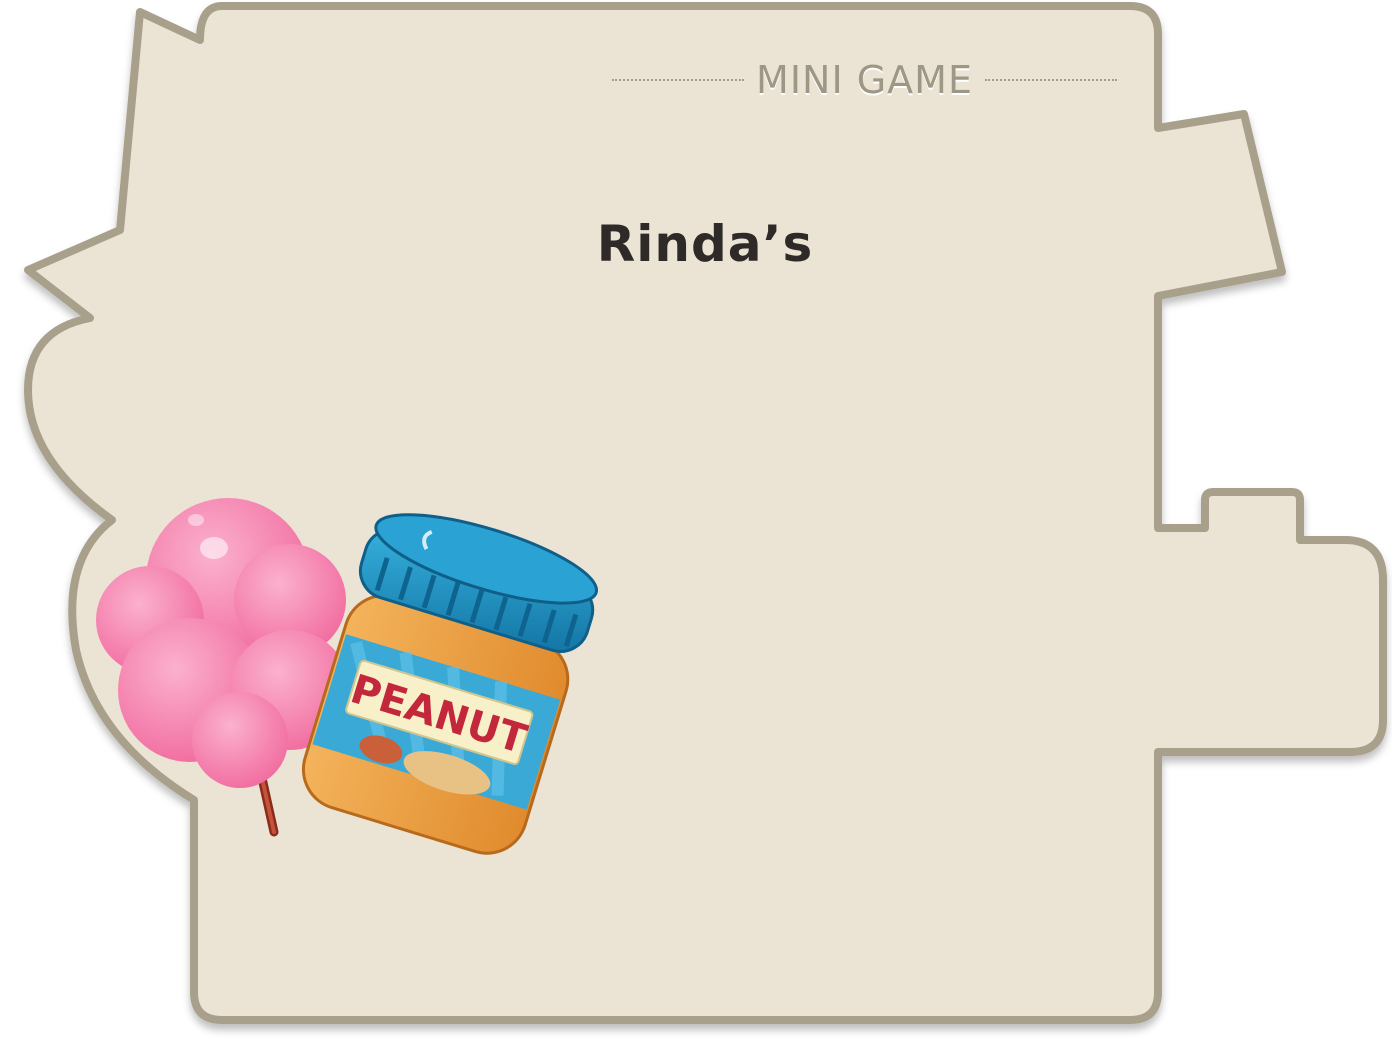 Image resolution: width=1392 pixels, height=1051 pixels. I want to click on minigame-header-label: MINI GAME, so click(864, 80).